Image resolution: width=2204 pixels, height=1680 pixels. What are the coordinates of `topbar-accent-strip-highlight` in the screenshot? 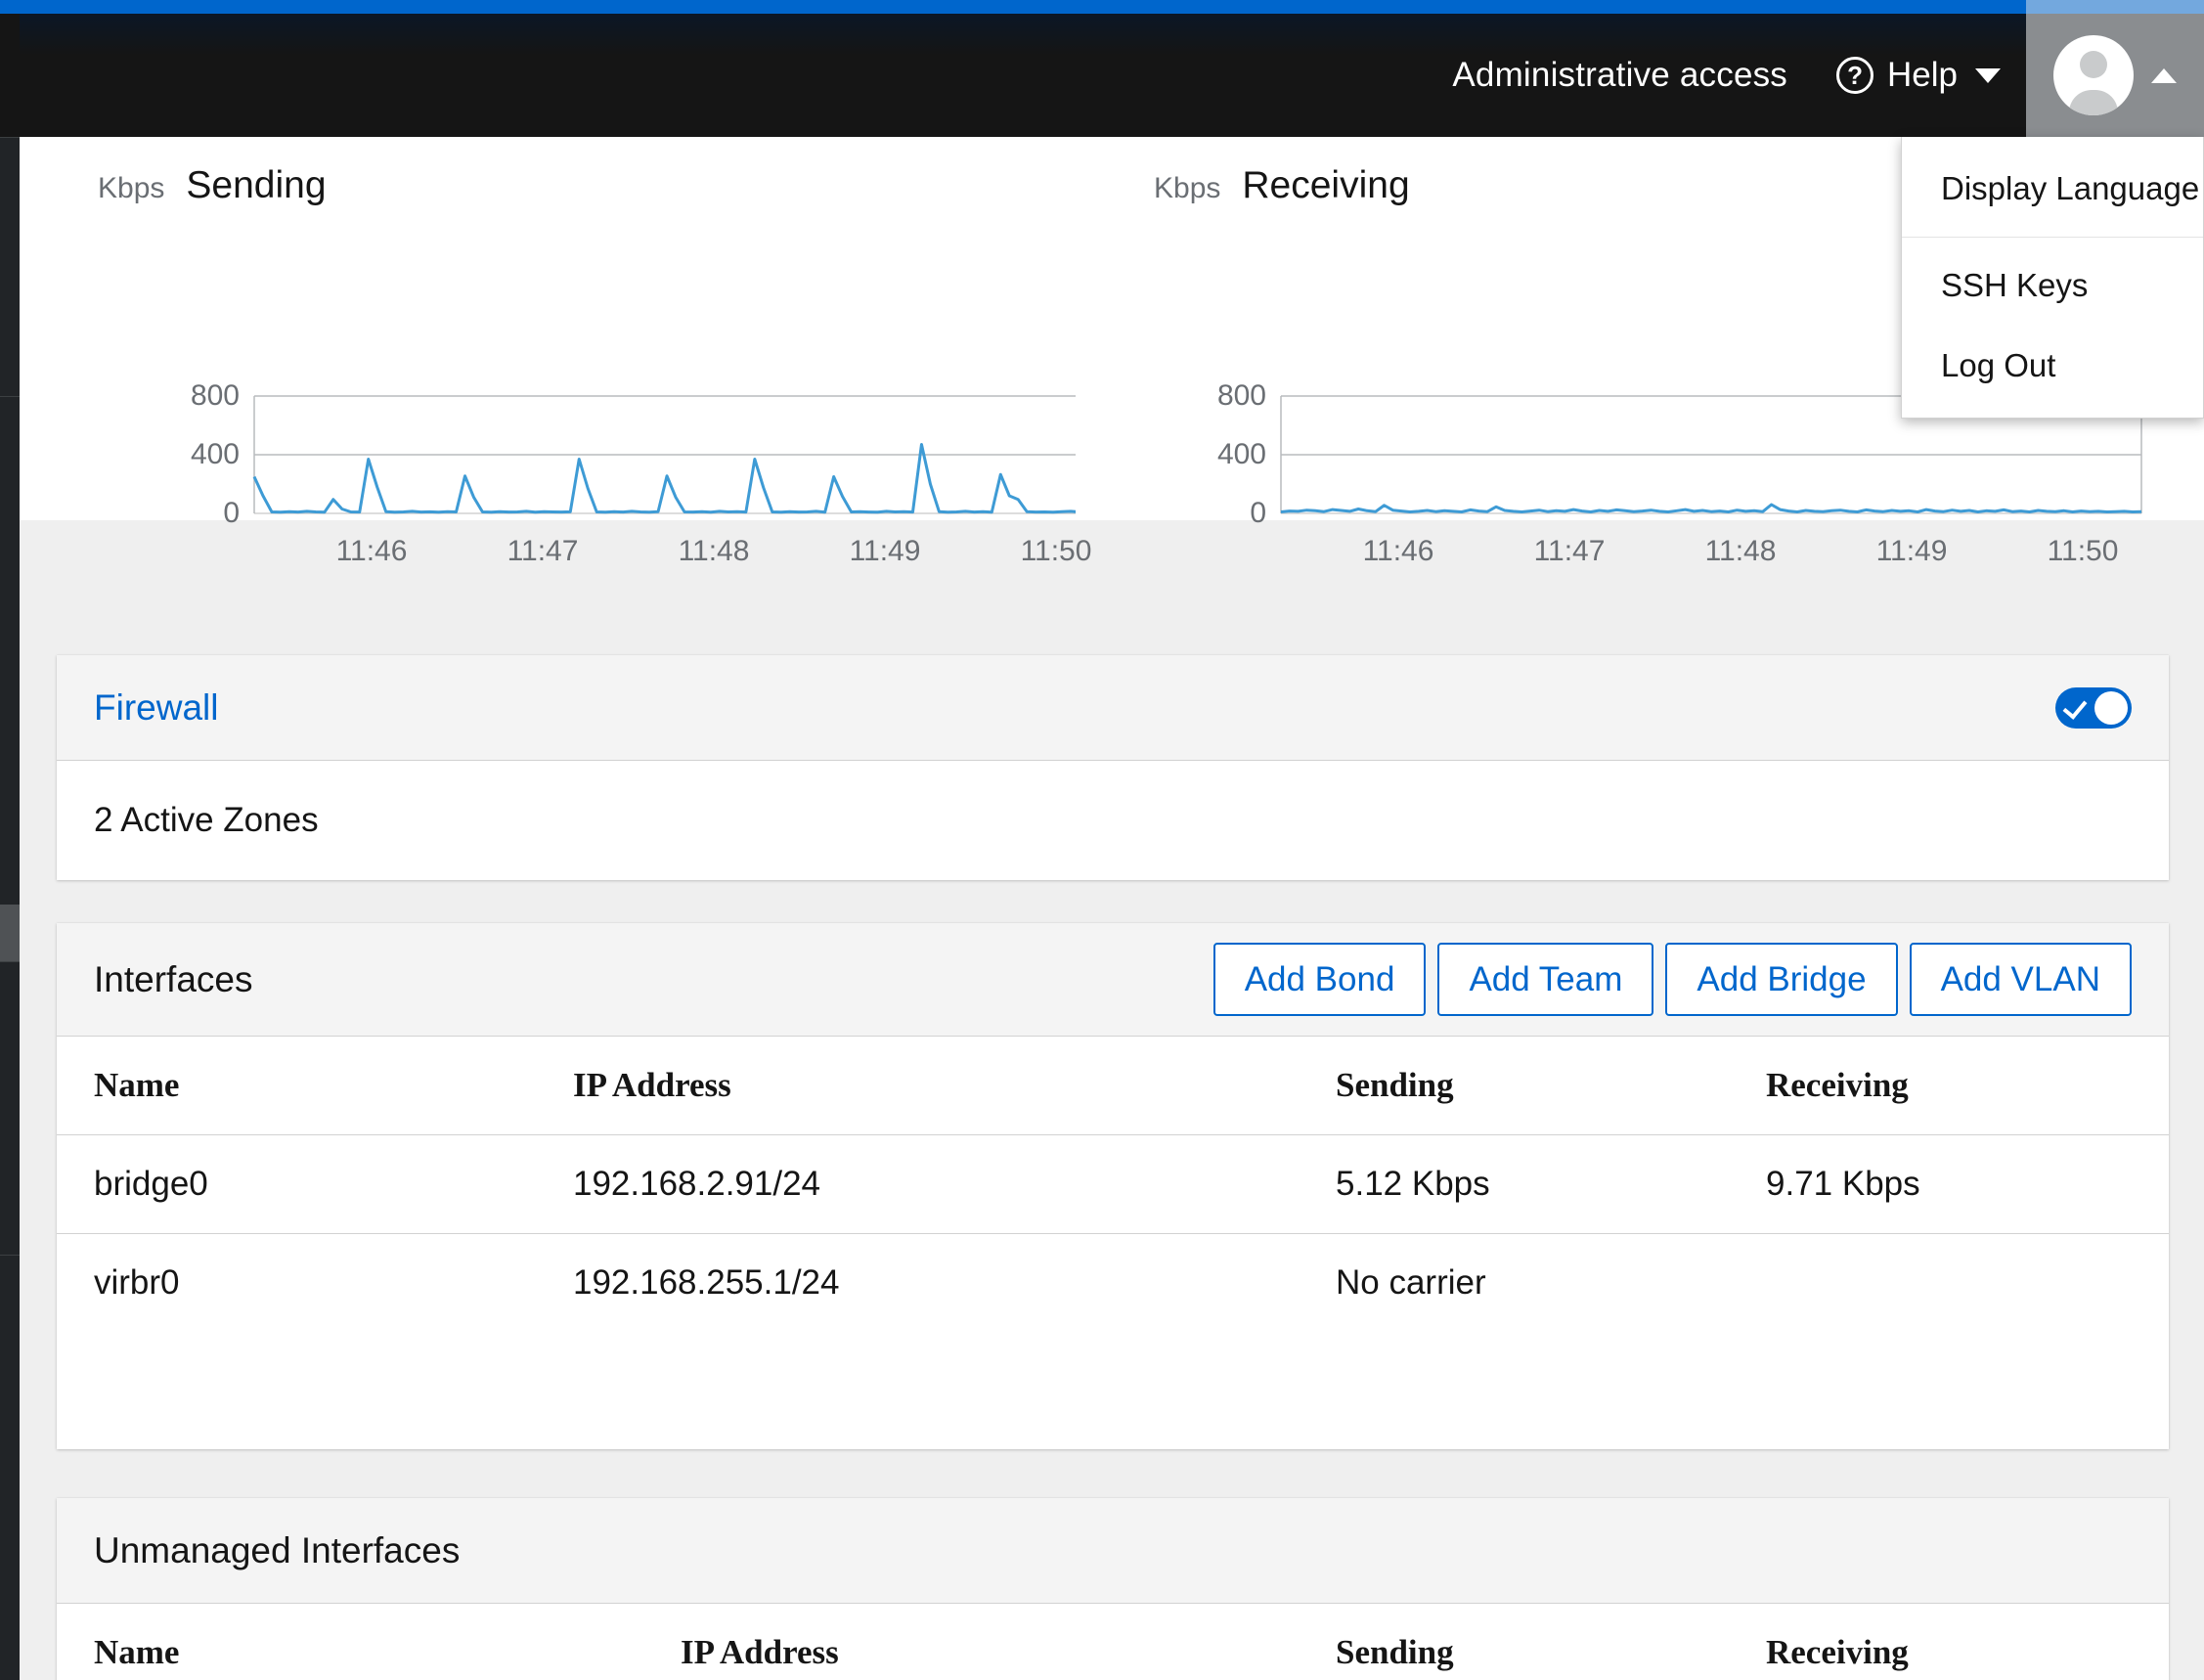 It's located at (2115, 7).